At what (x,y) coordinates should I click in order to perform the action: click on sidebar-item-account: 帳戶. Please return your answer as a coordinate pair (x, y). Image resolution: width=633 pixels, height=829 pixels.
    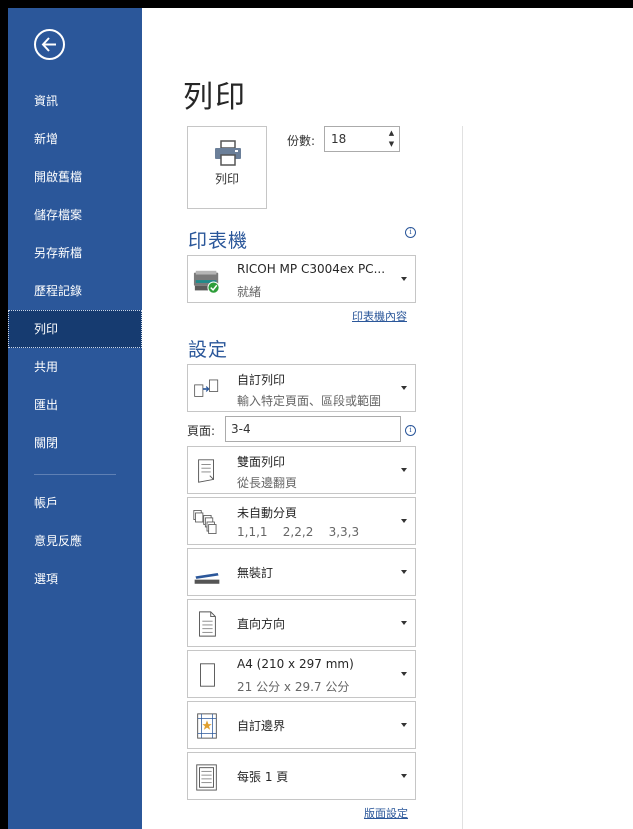
    Looking at the image, I should click on (75, 503).